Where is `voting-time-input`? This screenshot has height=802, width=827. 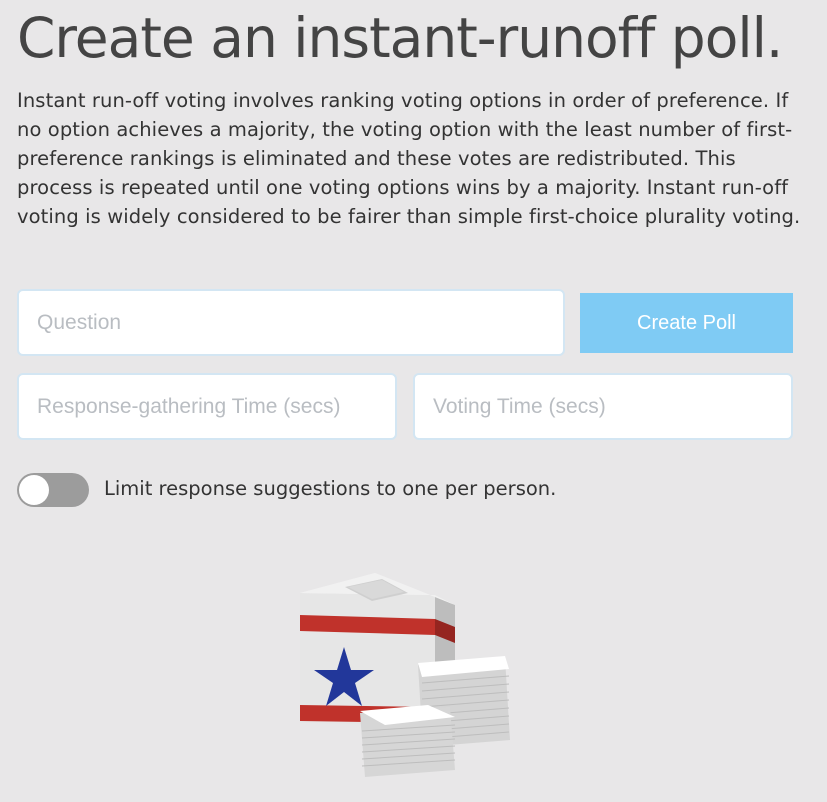 voting-time-input is located at coordinates (603, 406).